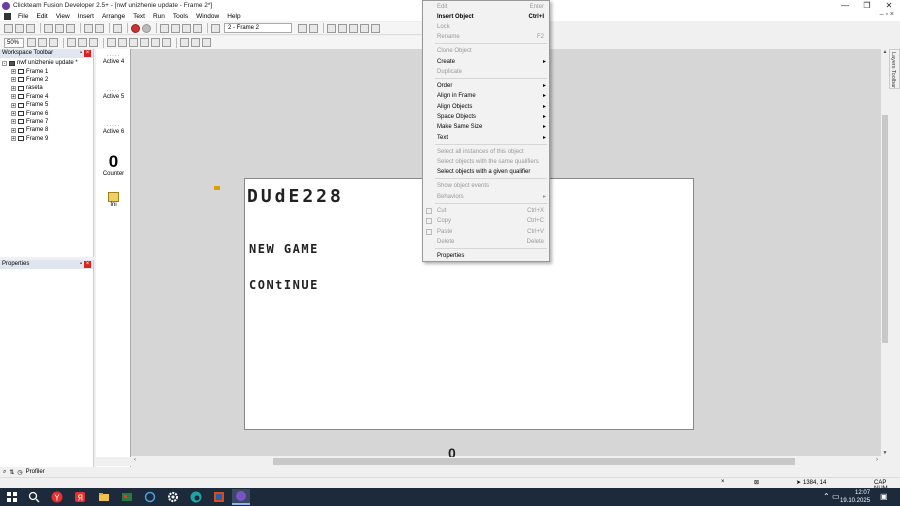 The image size is (900, 506). What do you see at coordinates (104, 497) in the screenshot?
I see `folder-icon` at bounding box center [104, 497].